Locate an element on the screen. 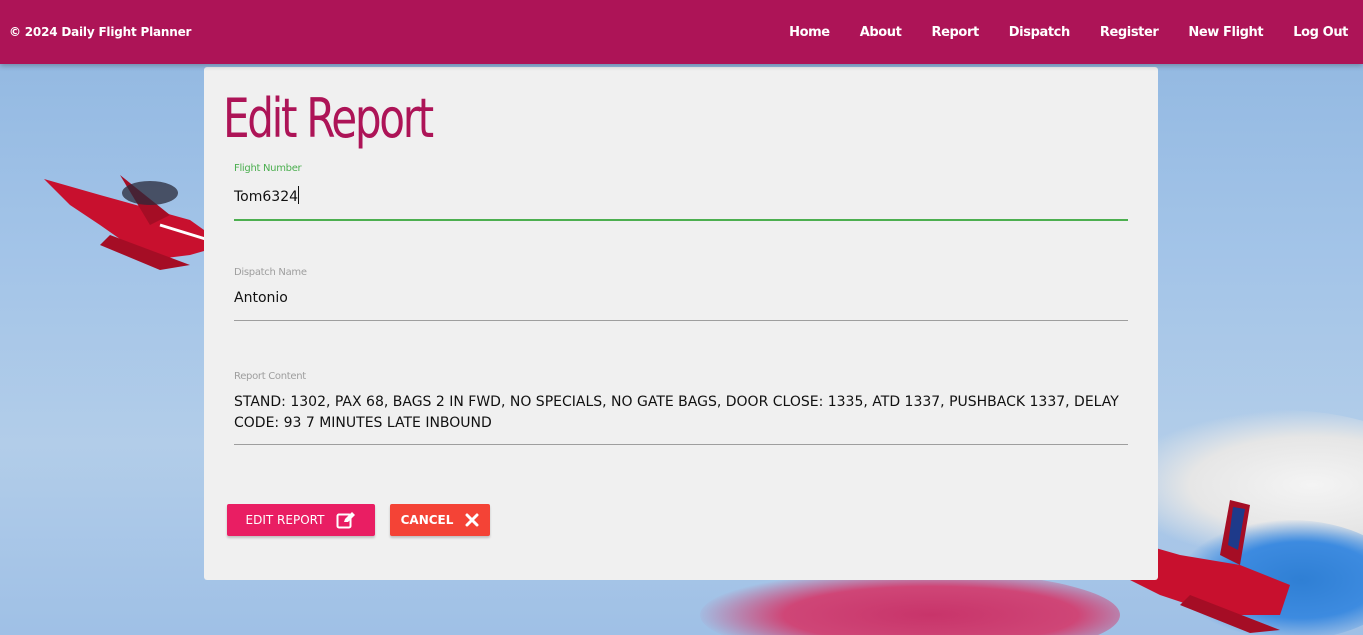  report-content-label: Report Content is located at coordinates (270, 376).